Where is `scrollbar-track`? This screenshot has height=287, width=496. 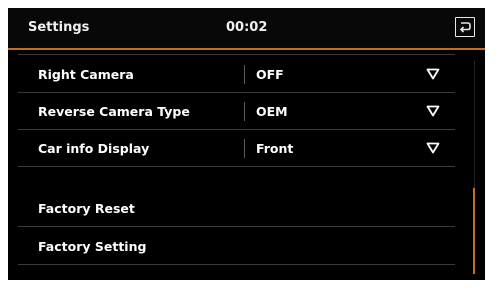 scrollbar-track is located at coordinates (474, 124).